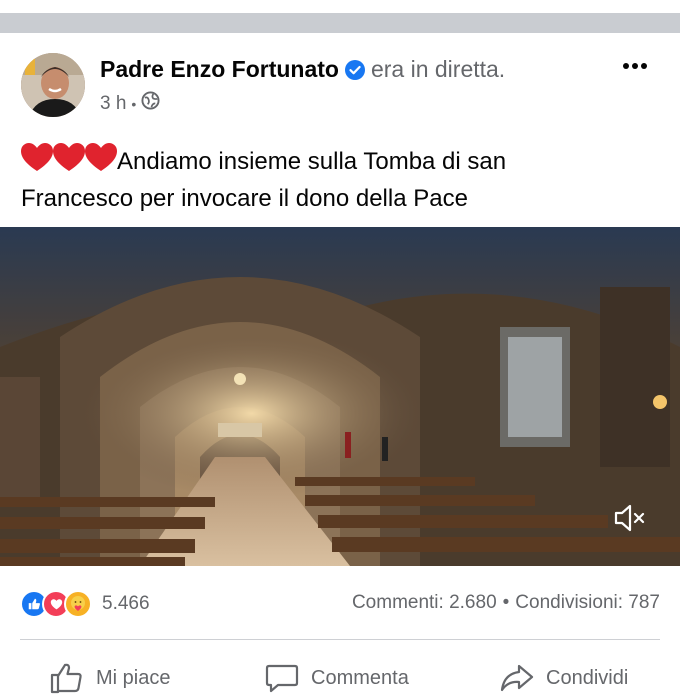  I want to click on post-stats: Commenti: 2.680 • Condivisioni: 787, so click(506, 603).